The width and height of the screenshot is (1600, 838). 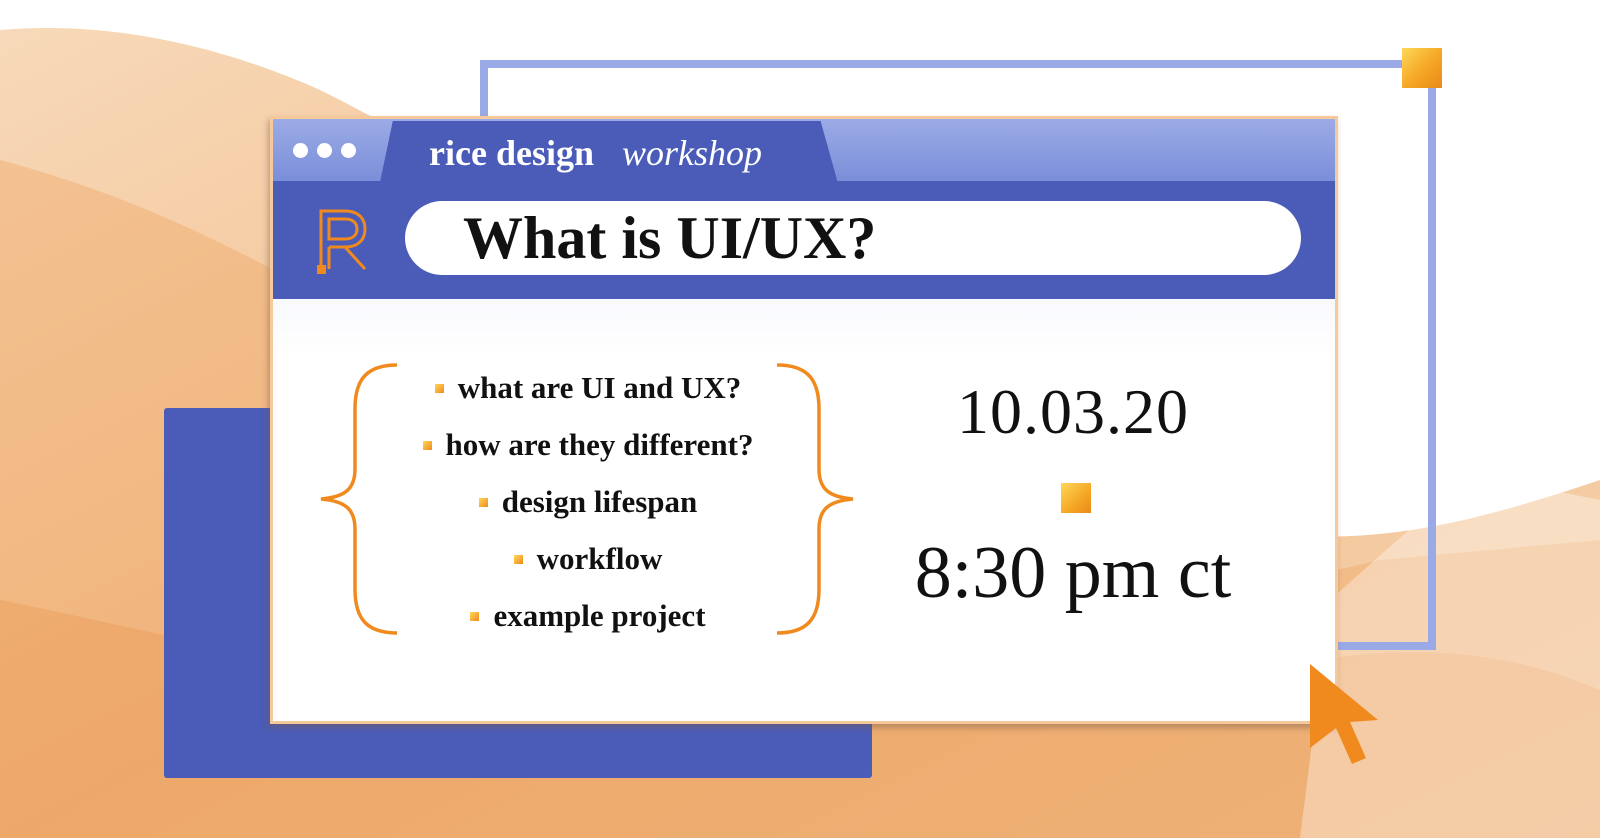 I want to click on agenda-item-label: example project, so click(x=599, y=615).